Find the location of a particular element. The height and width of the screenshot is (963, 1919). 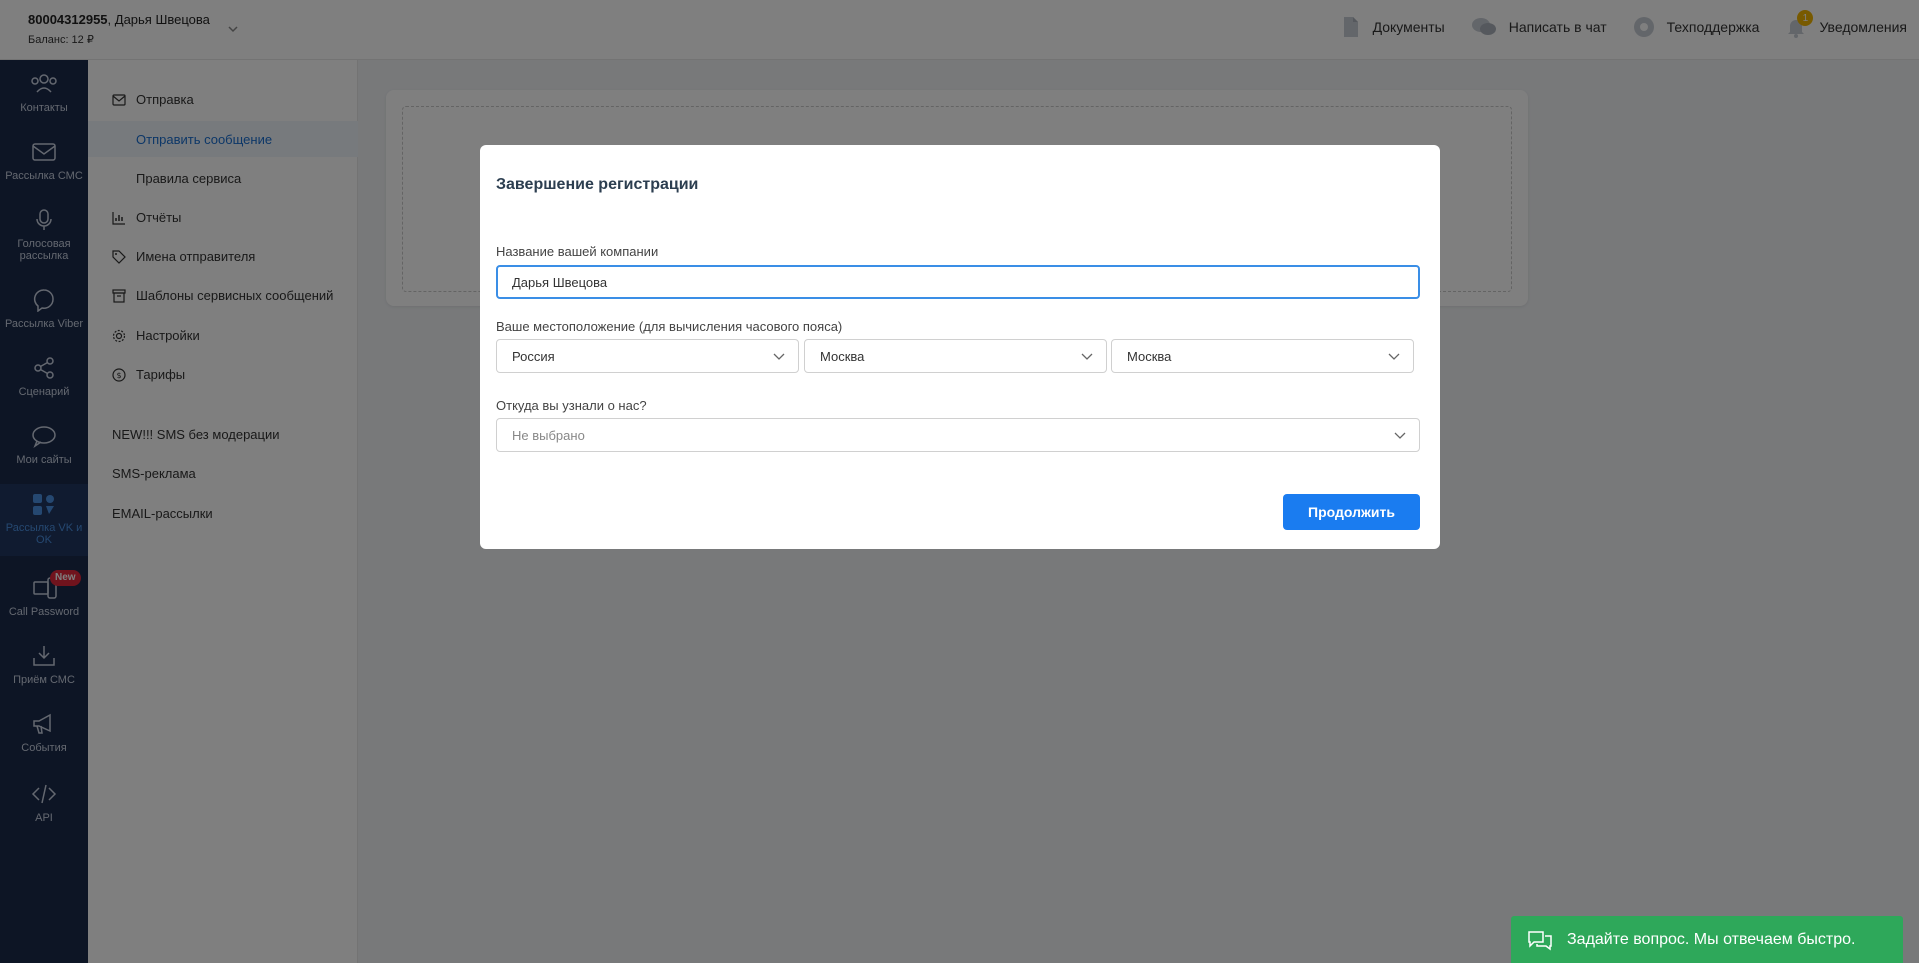

continue-button: Продолжить is located at coordinates (1351, 512).